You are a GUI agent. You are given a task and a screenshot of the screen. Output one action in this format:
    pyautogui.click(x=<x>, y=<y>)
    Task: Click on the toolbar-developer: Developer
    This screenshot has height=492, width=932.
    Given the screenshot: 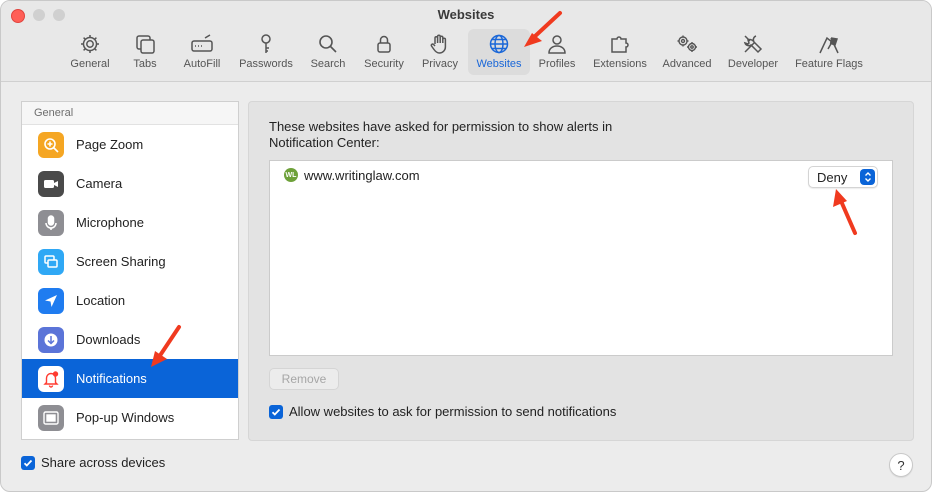 What is the action you would take?
    pyautogui.click(x=753, y=52)
    